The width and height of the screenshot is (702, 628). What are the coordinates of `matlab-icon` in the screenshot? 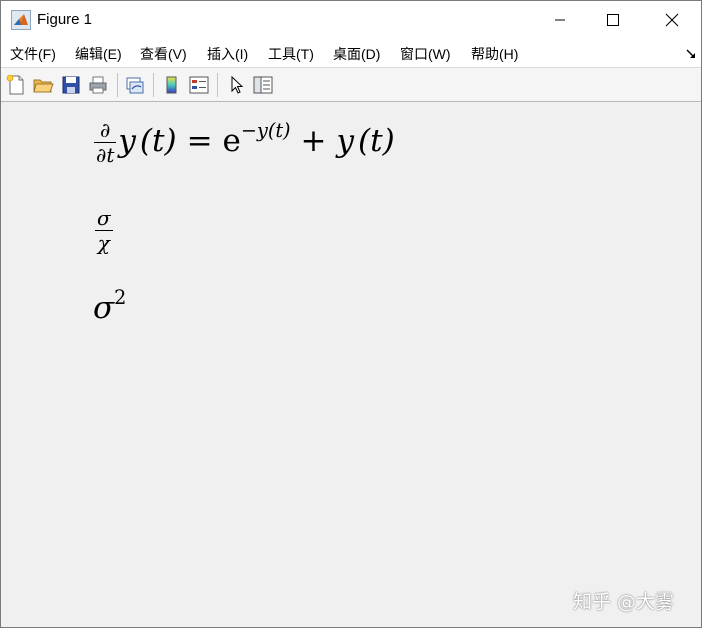 It's located at (21, 20).